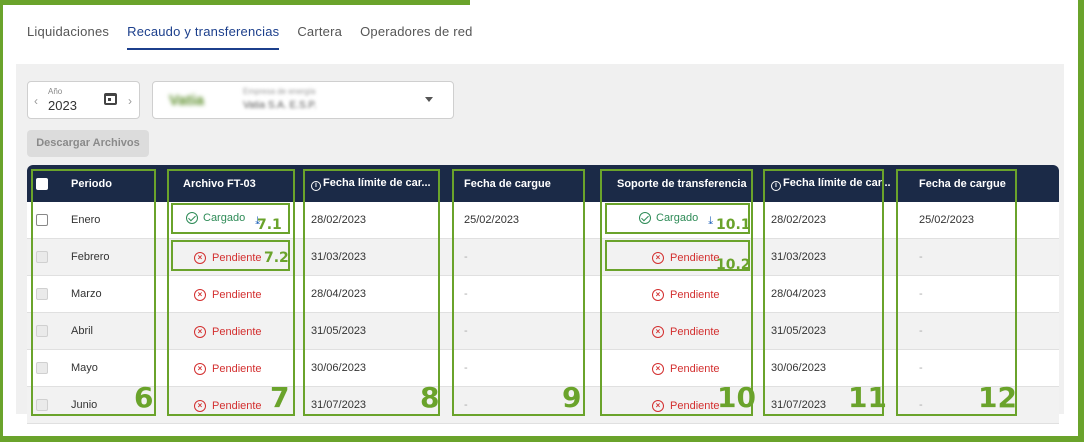 This screenshot has width=1084, height=442. I want to click on chevron-right-icon: ›, so click(130, 101).